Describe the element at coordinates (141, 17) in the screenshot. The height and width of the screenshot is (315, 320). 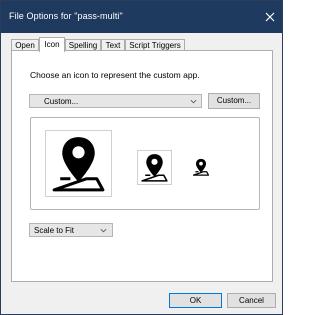
I see `title-bar: File Options for "pass-multi"` at that location.